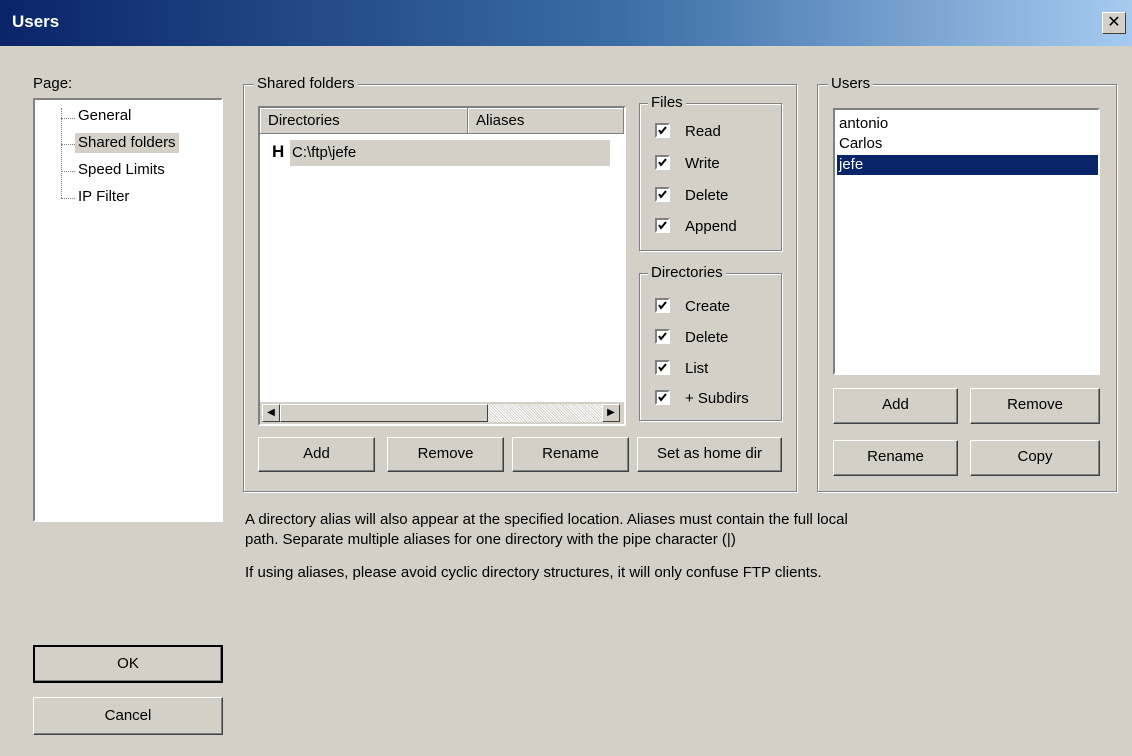 Image resolution: width=1132 pixels, height=756 pixels. Describe the element at coordinates (711, 226) in the screenshot. I see `checkbox-label: Append` at that location.